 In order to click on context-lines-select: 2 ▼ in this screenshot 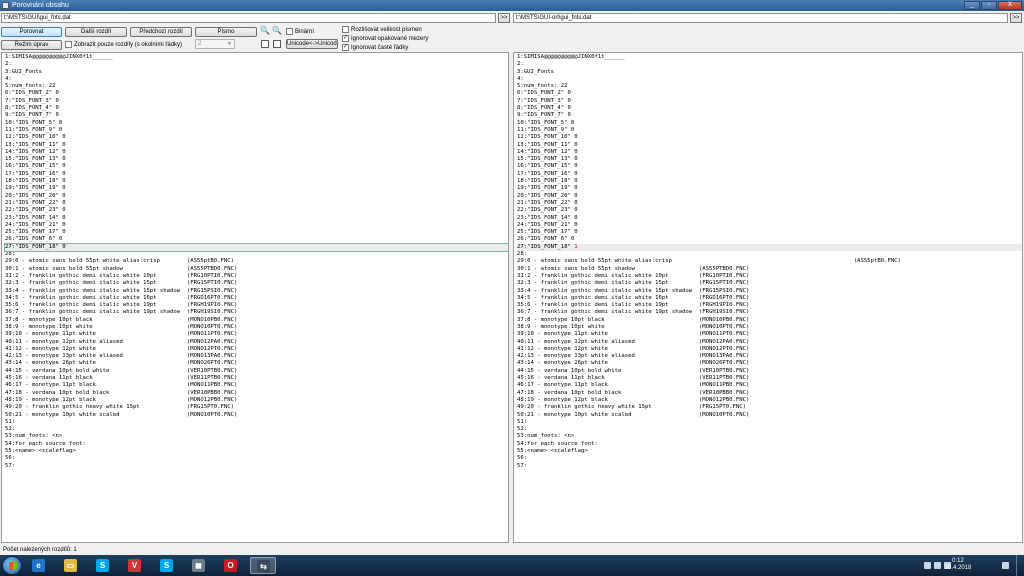, I will do `click(215, 44)`.